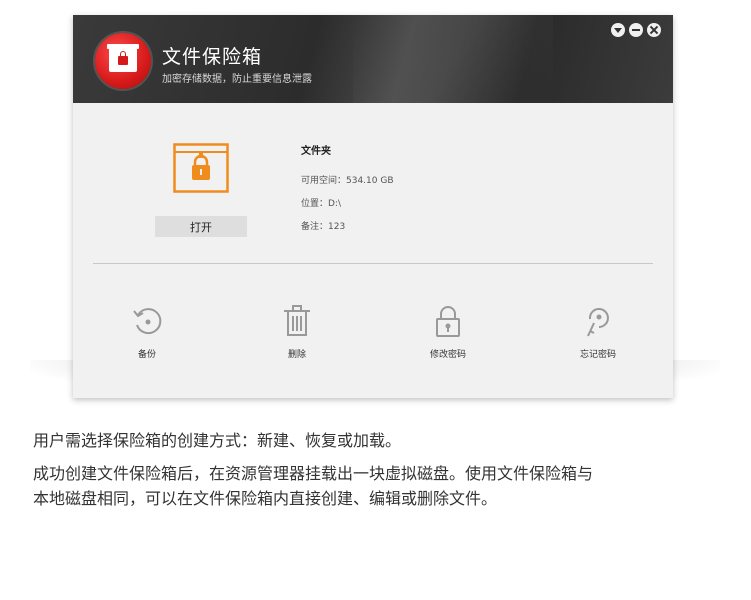 The image size is (751, 600). Describe the element at coordinates (265, 498) in the screenshot. I see `description-line-3: 本地磁盘相同，可以在文件保险箱内直接创建、编辑或删除文件。` at that location.